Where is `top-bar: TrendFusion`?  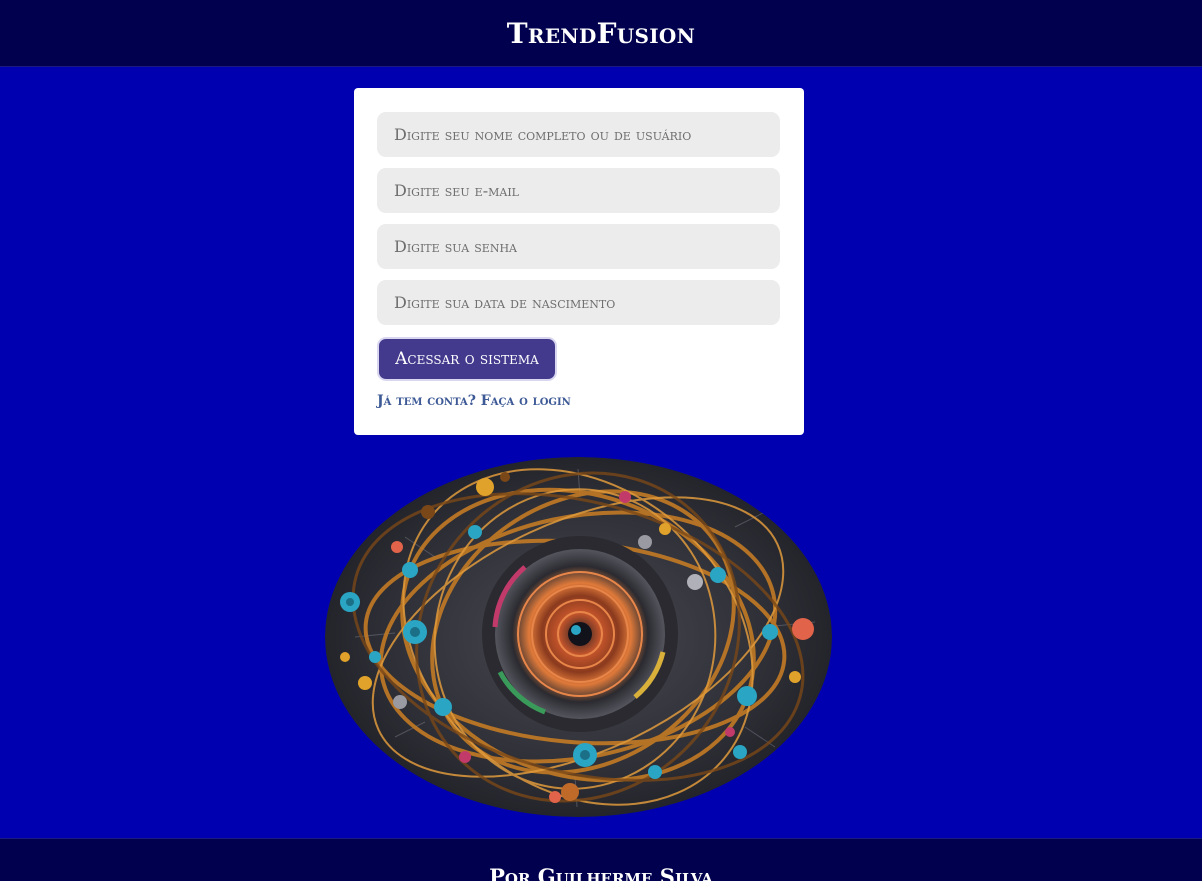
top-bar: TrendFusion is located at coordinates (601, 33).